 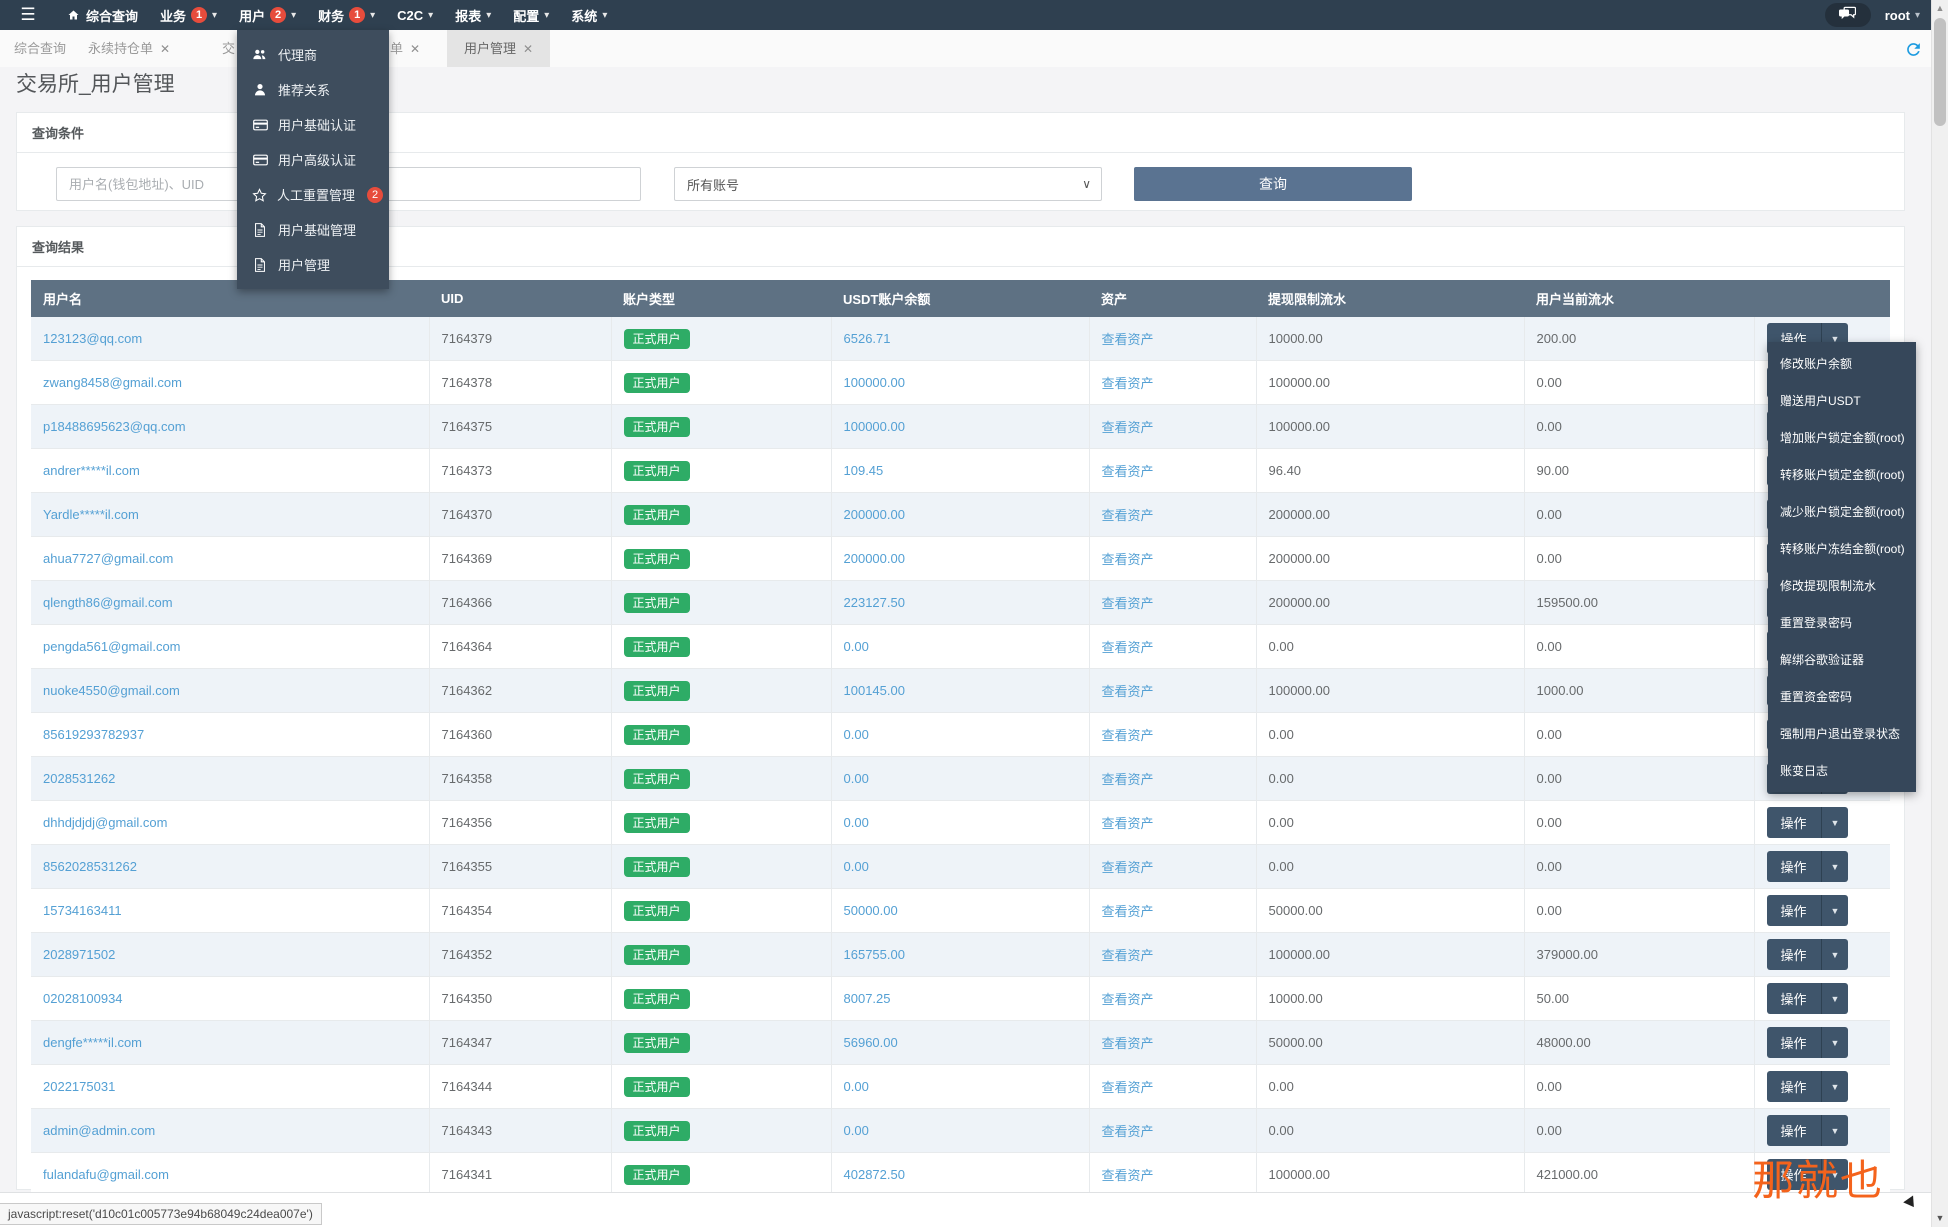 I want to click on user-menu-item: 用户管理, so click(x=313, y=264).